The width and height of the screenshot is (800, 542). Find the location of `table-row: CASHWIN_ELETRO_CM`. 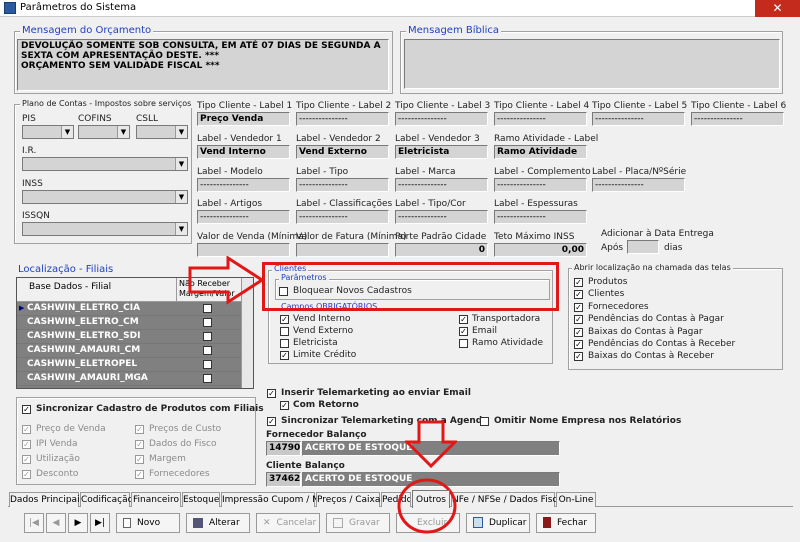

table-row: CASHWIN_ELETRO_CM is located at coordinates (129, 323).